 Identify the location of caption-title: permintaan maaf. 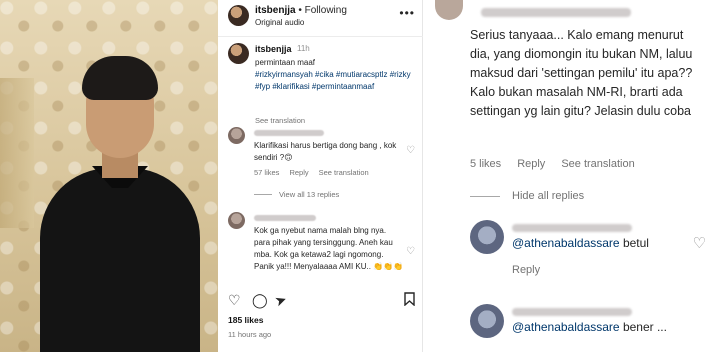
(285, 62).